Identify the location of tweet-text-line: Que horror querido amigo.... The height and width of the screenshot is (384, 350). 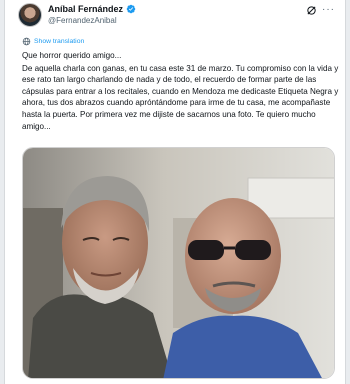
(72, 55).